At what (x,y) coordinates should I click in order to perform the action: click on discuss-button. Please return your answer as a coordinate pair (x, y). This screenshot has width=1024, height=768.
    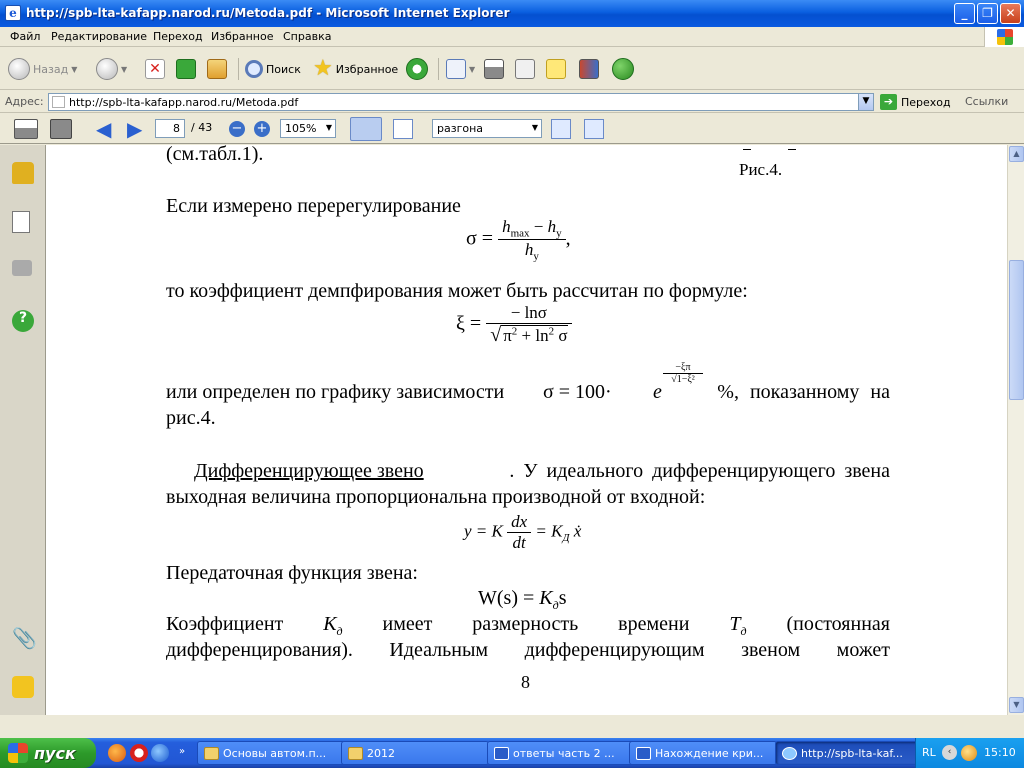
    Looking at the image, I should click on (556, 69).